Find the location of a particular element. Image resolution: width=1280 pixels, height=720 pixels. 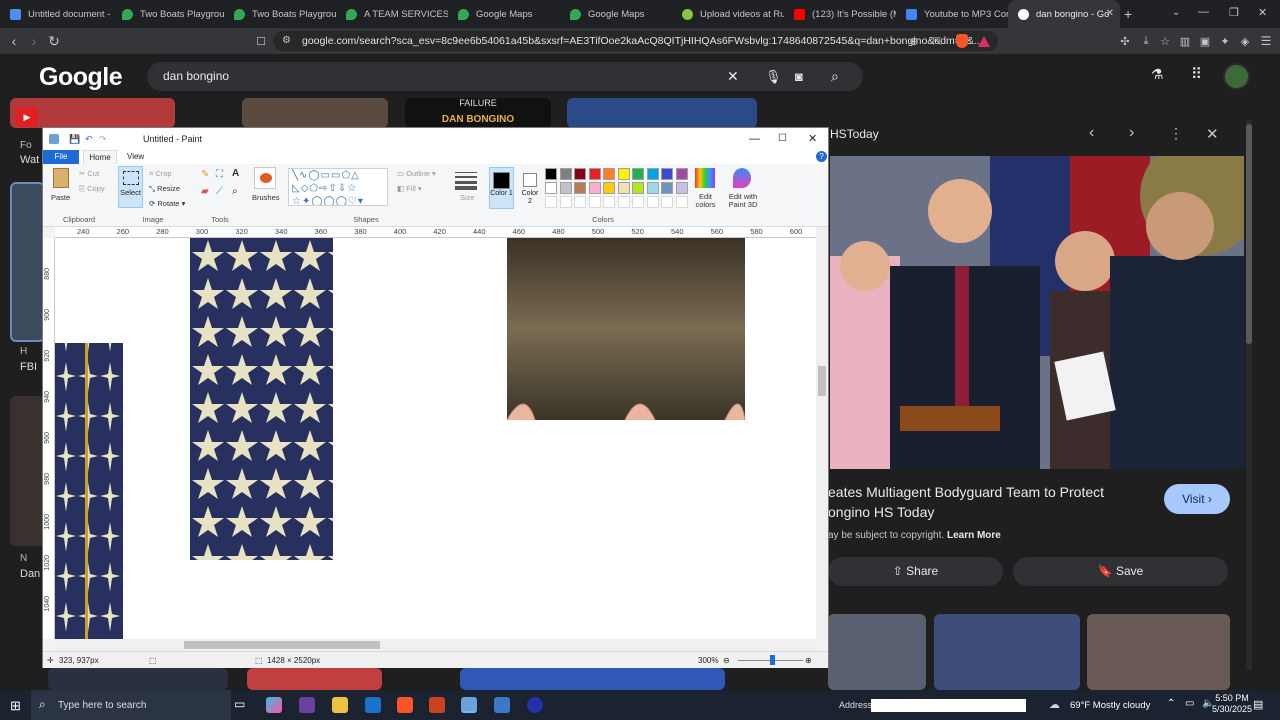

size-button: Size is located at coordinates (467, 197).